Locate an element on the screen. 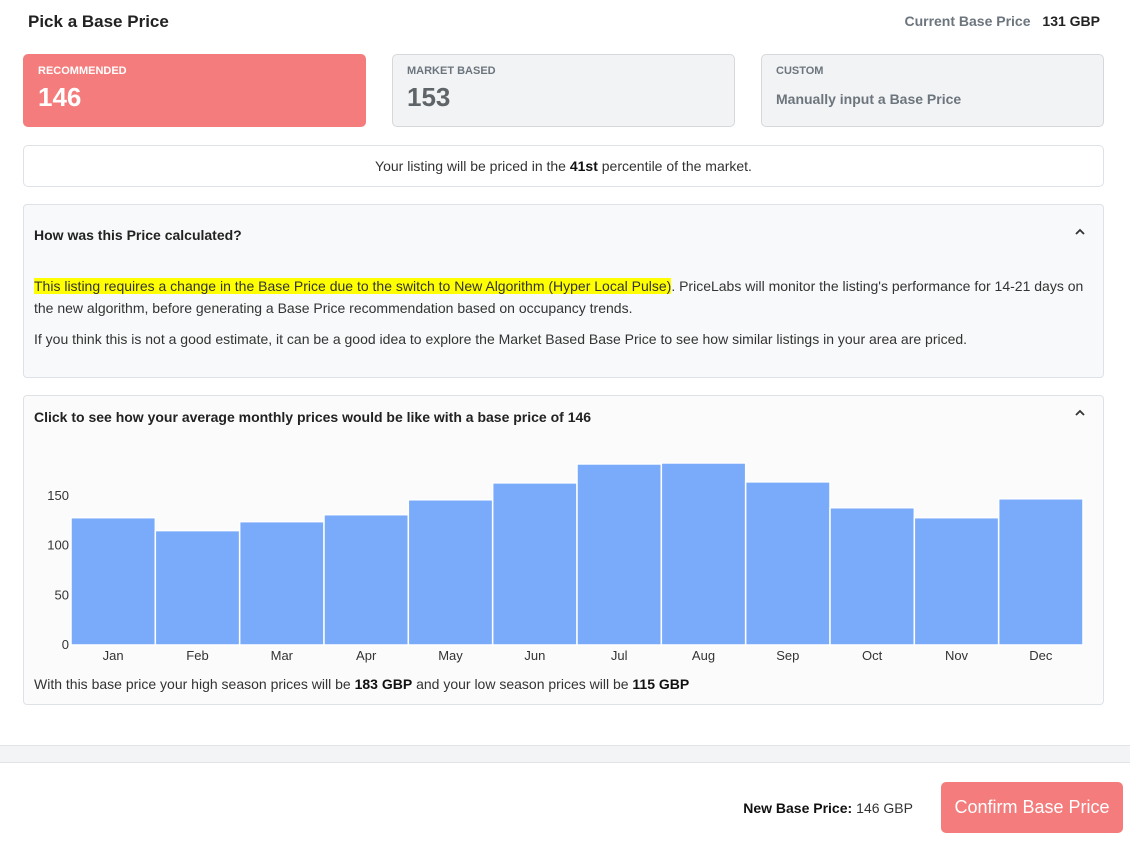 Image resolution: width=1138 pixels, height=844 pixels. x-tick-label: Aug is located at coordinates (703, 655).